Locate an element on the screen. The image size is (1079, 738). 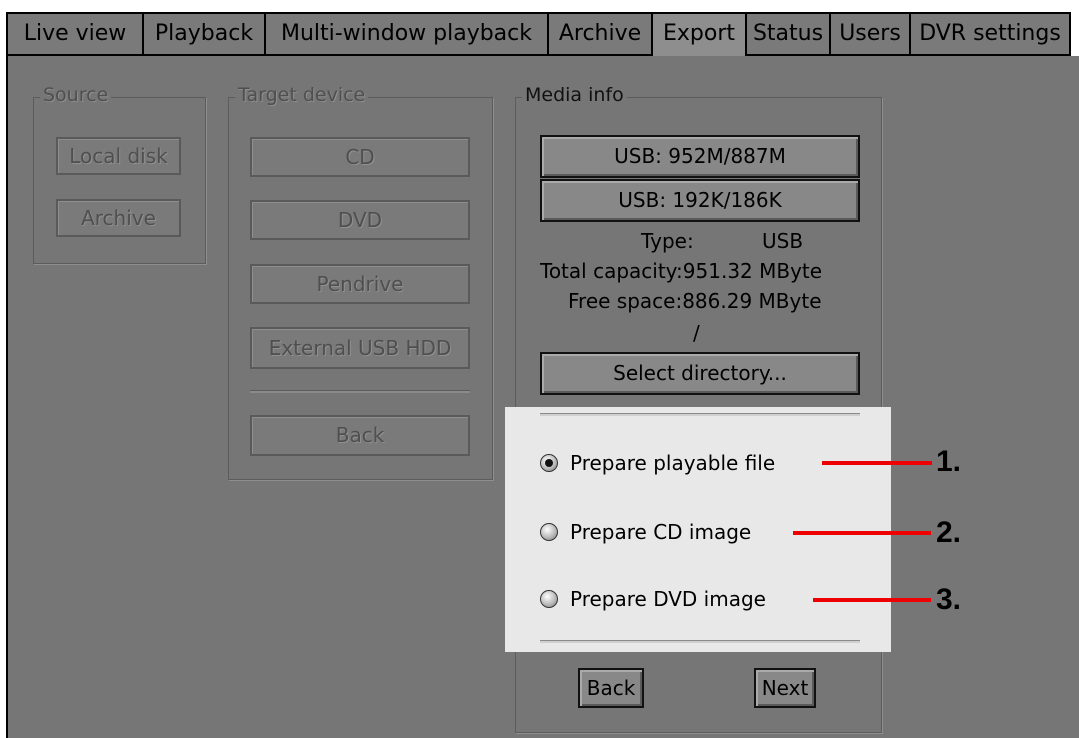
dvd-button: DVD is located at coordinates (360, 220).